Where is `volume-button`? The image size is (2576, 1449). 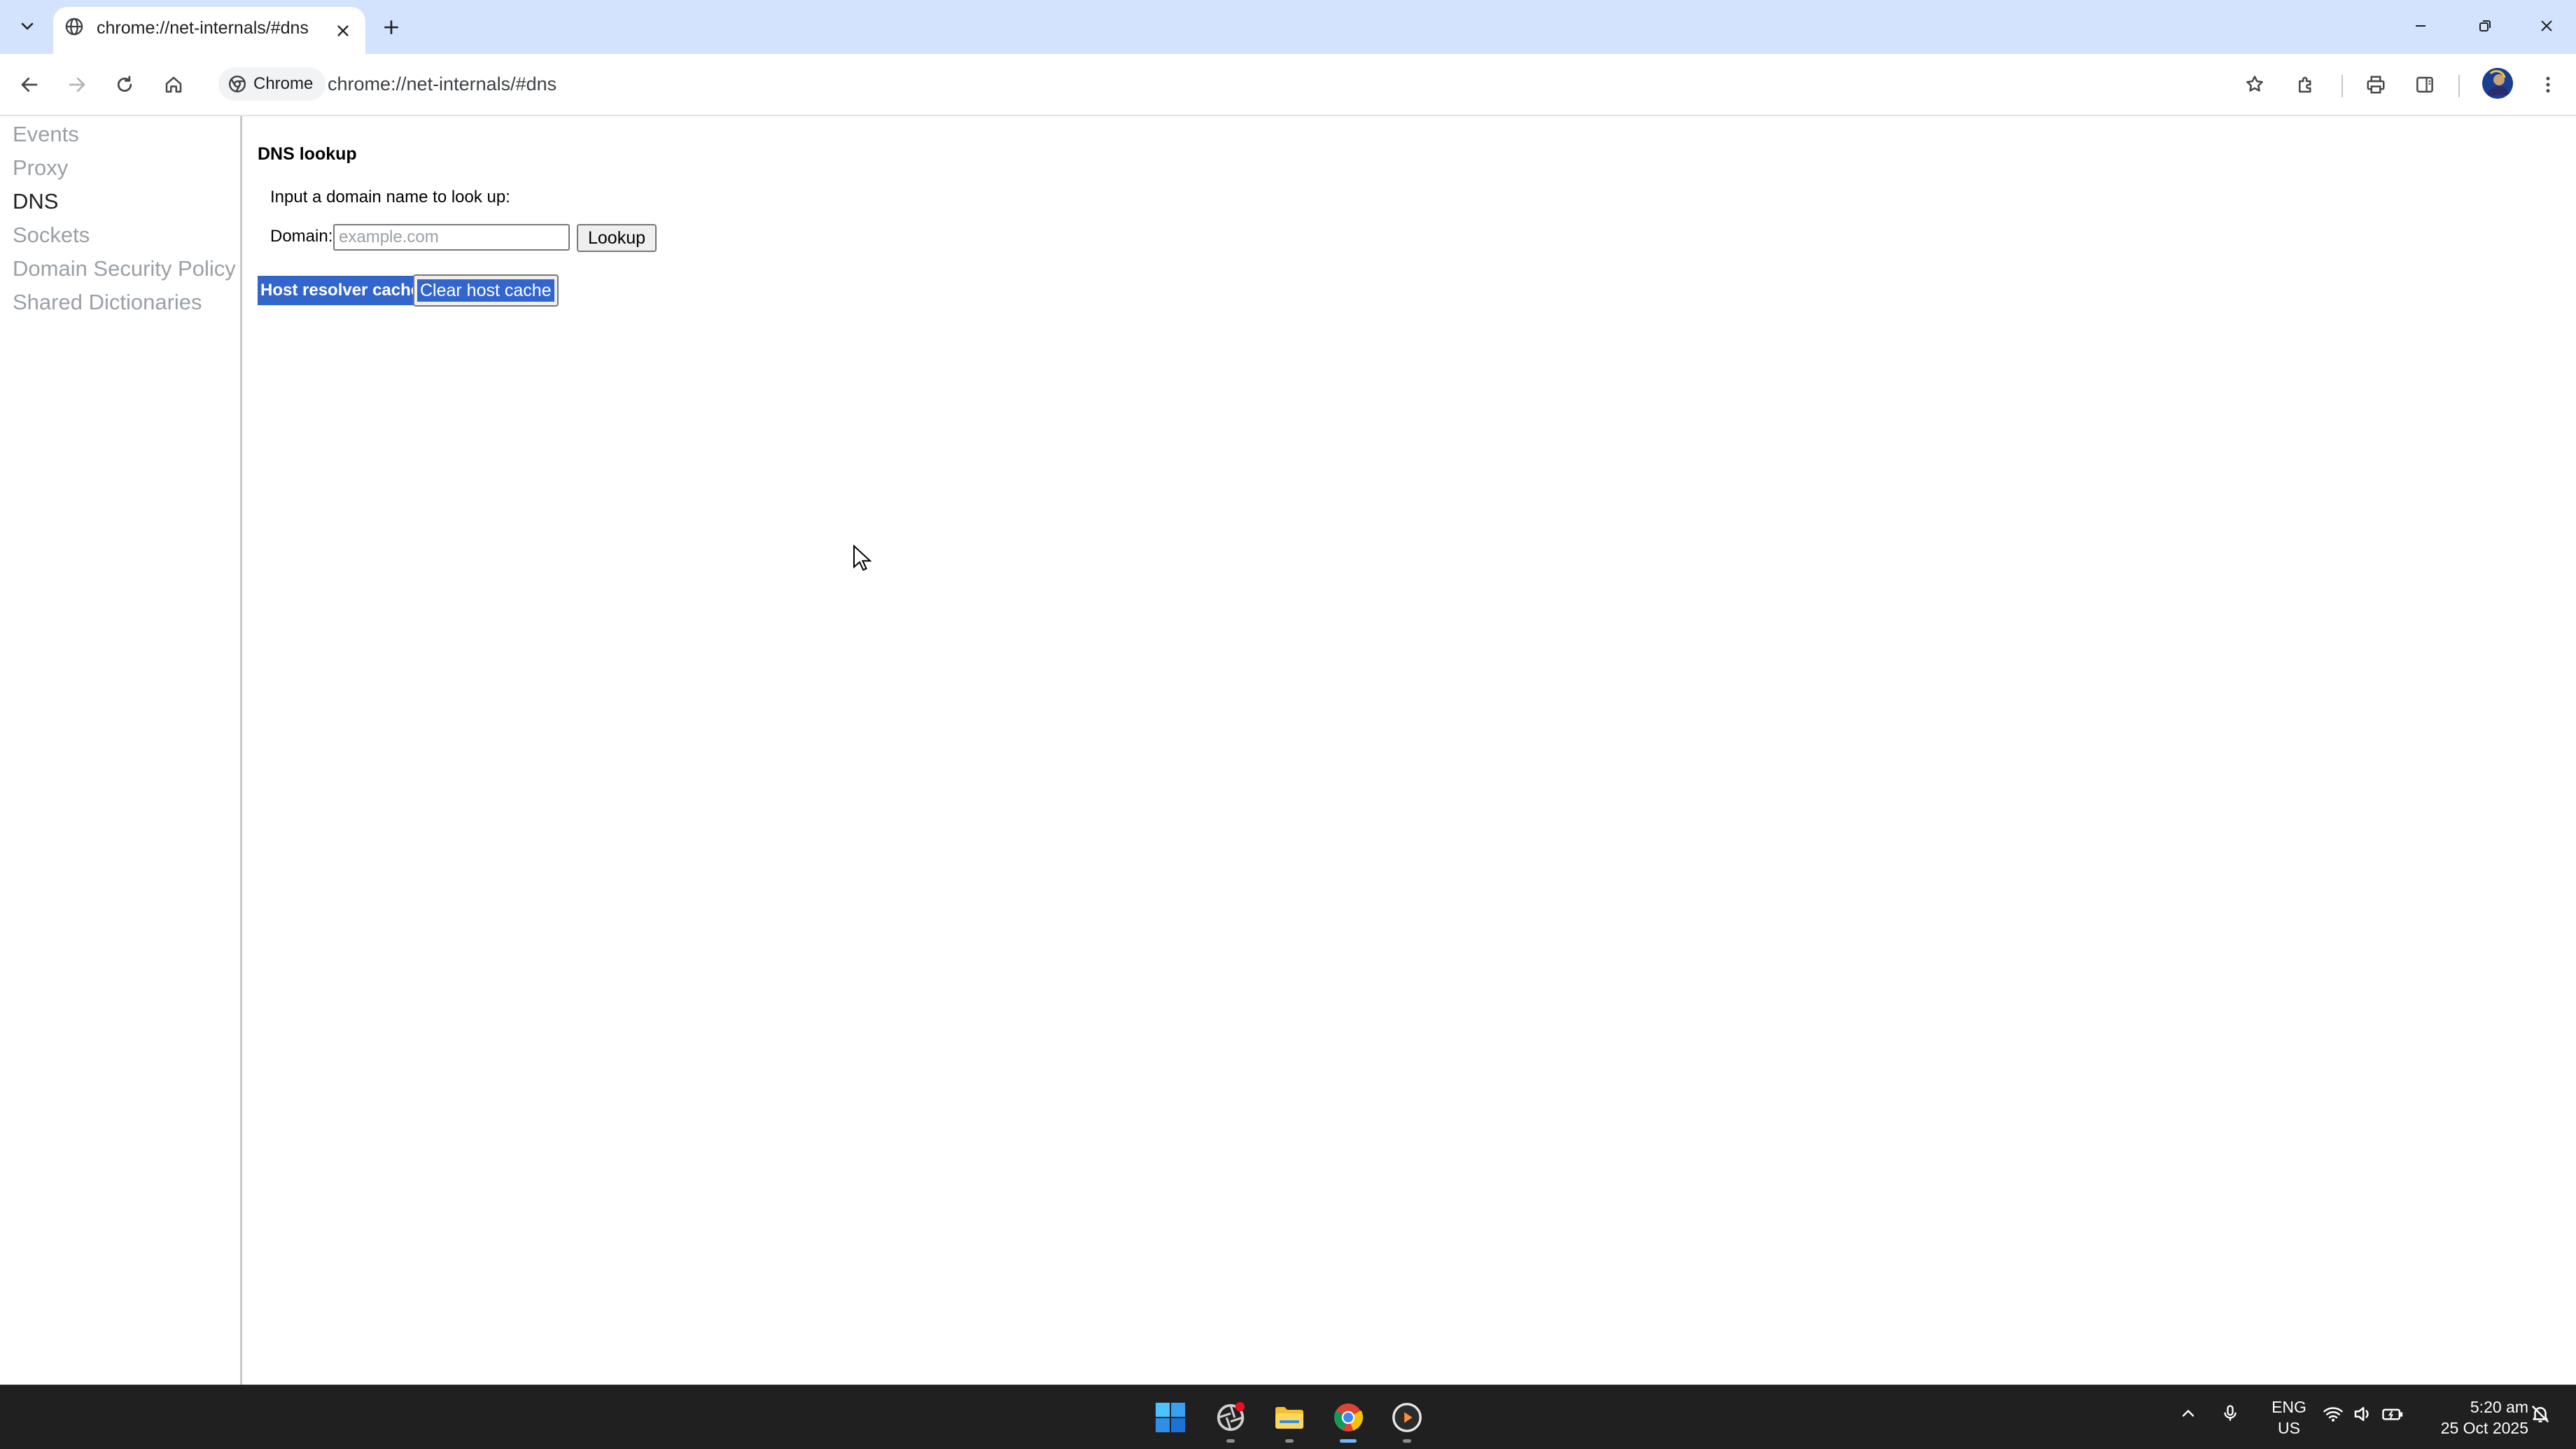 volume-button is located at coordinates (2362, 1414).